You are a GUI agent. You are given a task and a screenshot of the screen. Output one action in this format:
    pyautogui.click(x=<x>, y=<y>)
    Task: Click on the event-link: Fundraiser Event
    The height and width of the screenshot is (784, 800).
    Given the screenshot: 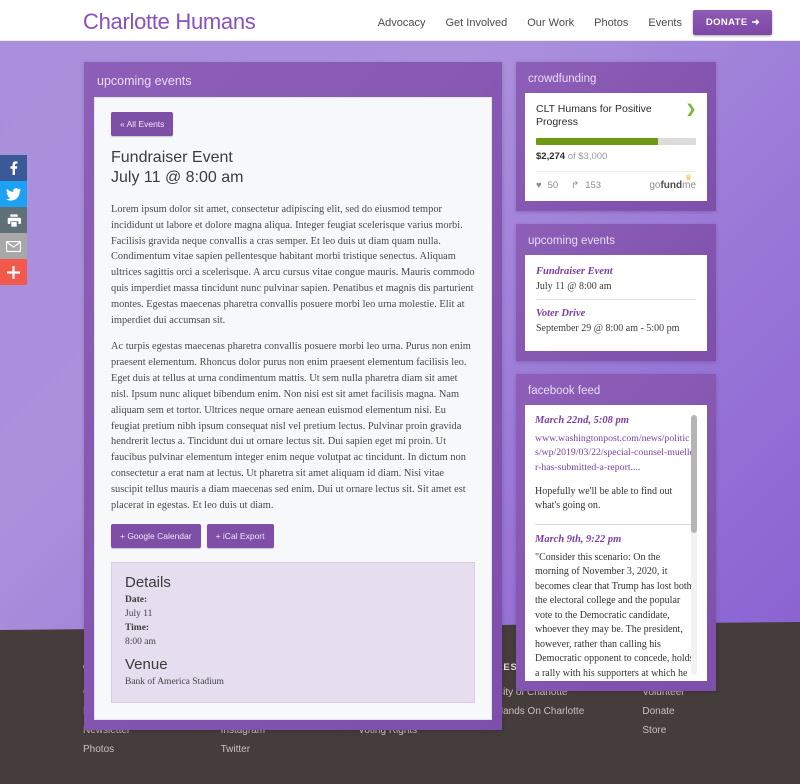 What is the action you would take?
    pyautogui.click(x=616, y=271)
    